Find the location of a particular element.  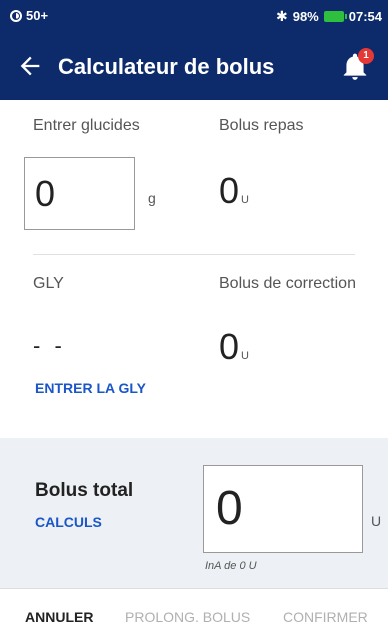

status-bar: 50+ ✱ 98% 07:54 is located at coordinates (194, 16).